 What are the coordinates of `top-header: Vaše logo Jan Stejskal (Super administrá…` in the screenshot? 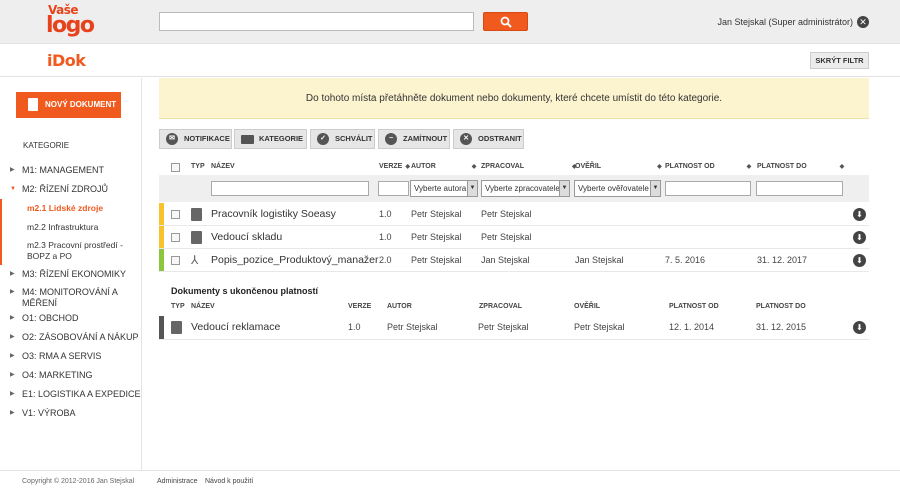 It's located at (450, 22).